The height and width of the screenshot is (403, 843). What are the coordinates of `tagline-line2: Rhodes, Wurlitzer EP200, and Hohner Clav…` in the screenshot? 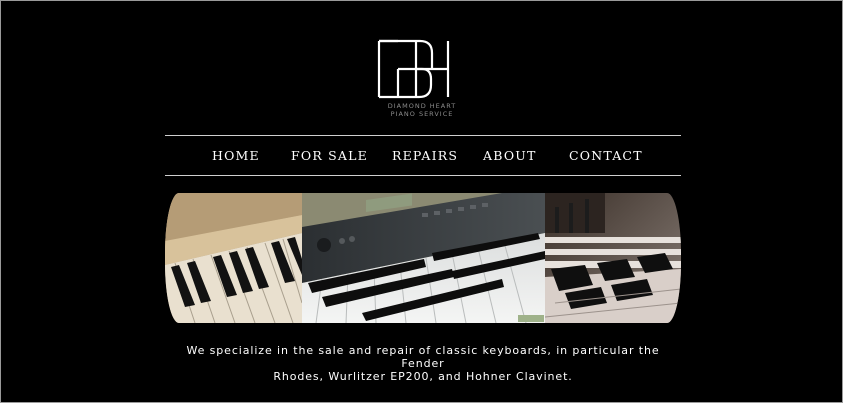 It's located at (423, 376).